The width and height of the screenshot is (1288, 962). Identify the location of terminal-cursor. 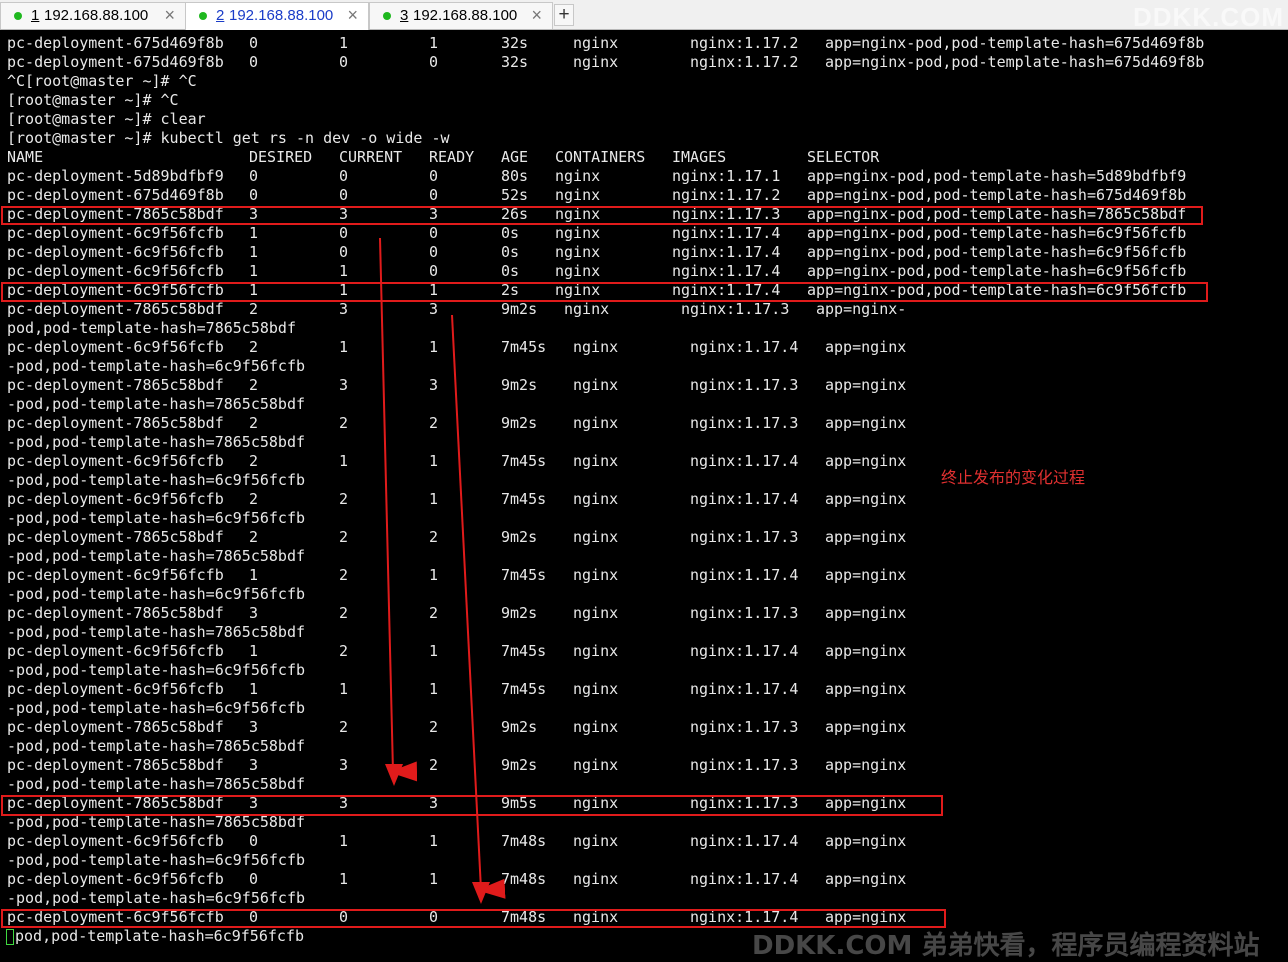
(10, 937).